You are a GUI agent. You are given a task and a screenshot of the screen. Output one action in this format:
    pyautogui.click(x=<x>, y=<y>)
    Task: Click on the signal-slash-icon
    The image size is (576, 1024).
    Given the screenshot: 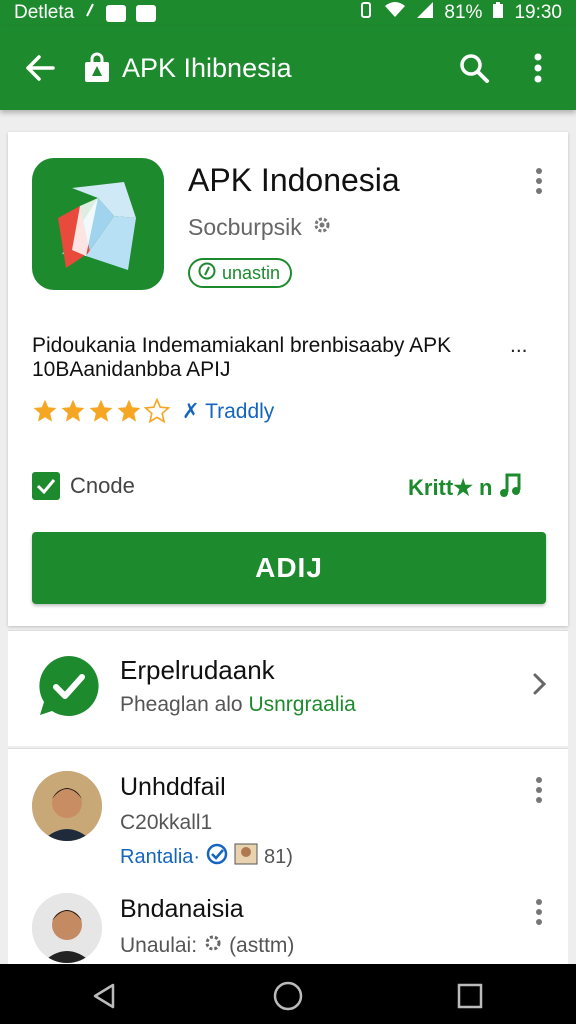 What is the action you would take?
    pyautogui.click(x=90, y=13)
    